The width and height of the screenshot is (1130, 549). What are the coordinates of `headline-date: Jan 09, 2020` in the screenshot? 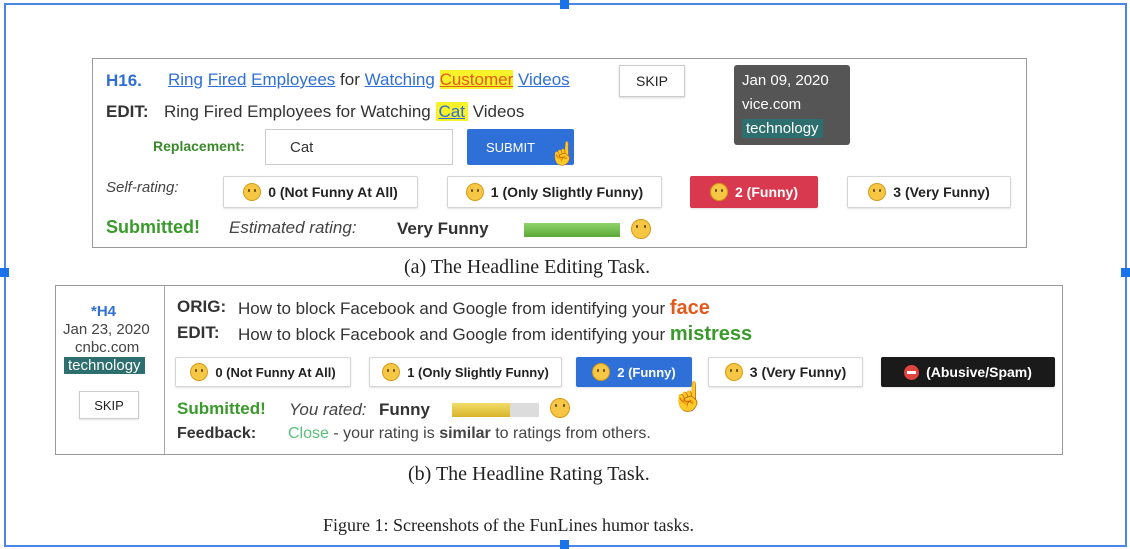 It's located at (785, 80).